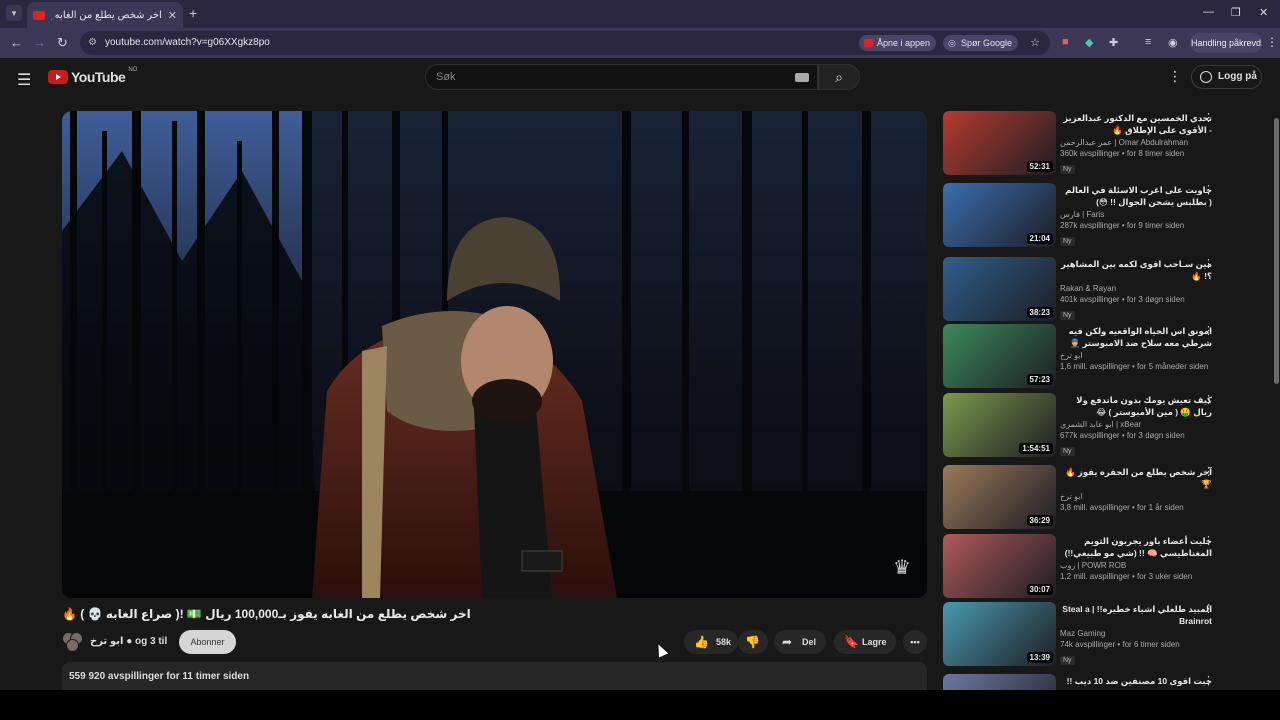  What do you see at coordinates (981, 43) in the screenshot?
I see `ask-google-button: ◎ Spør Google` at bounding box center [981, 43].